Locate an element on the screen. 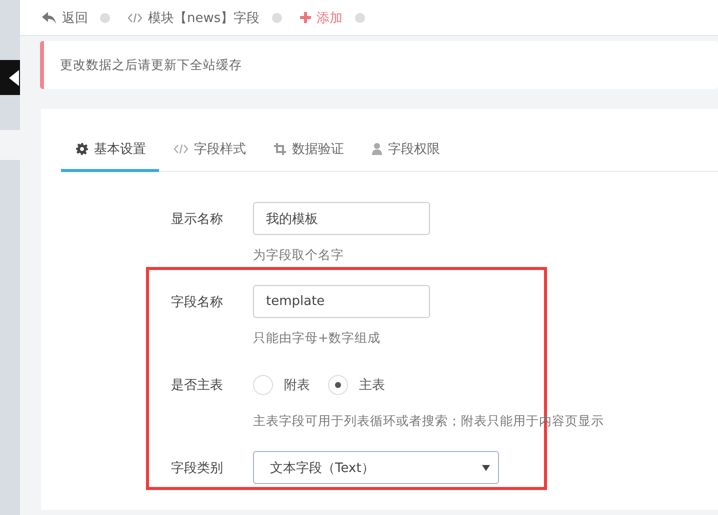 This screenshot has width=718, height=515. input-field: template is located at coordinates (341, 301).